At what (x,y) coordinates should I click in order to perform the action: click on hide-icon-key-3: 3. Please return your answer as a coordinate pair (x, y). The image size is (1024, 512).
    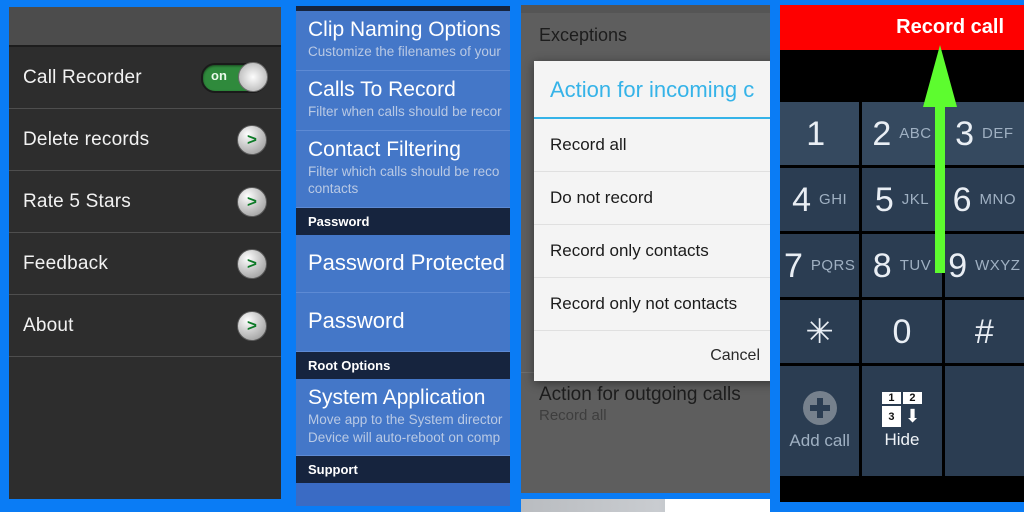
    Looking at the image, I should click on (891, 416).